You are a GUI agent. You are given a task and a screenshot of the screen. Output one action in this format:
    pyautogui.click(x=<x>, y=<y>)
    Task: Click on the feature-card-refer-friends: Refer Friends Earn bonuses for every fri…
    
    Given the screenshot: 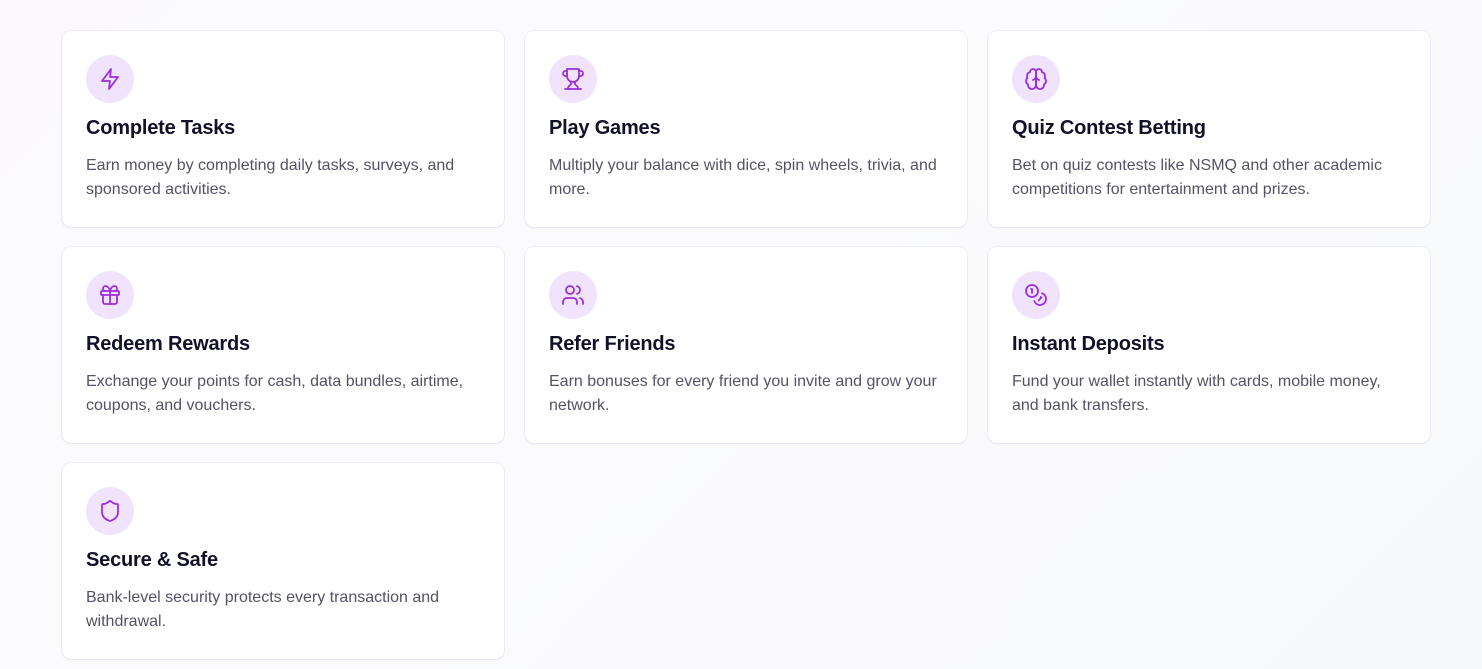 What is the action you would take?
    pyautogui.click(x=746, y=345)
    